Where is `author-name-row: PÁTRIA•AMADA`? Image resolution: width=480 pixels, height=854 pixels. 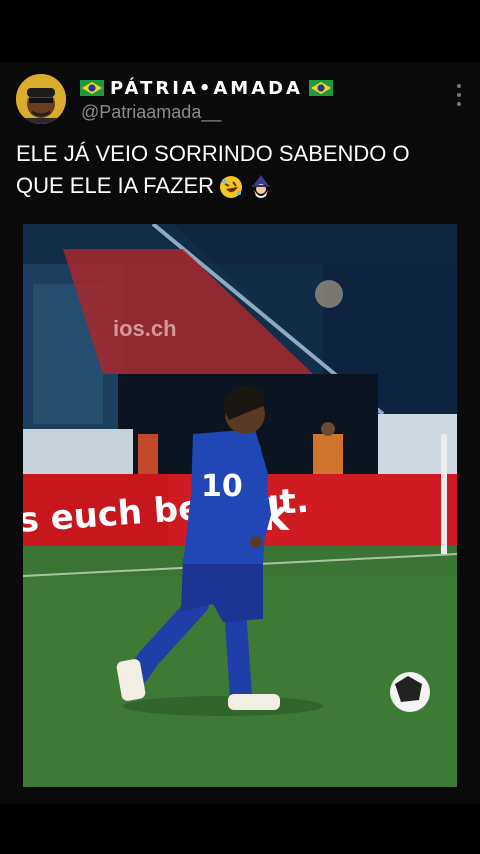 author-name-row: PÁTRIA•AMADA is located at coordinates (206, 88).